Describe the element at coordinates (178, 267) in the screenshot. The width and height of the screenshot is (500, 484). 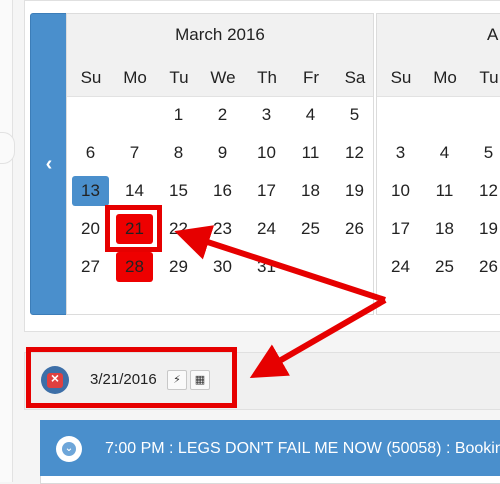
I see `day-cell: 29` at that location.